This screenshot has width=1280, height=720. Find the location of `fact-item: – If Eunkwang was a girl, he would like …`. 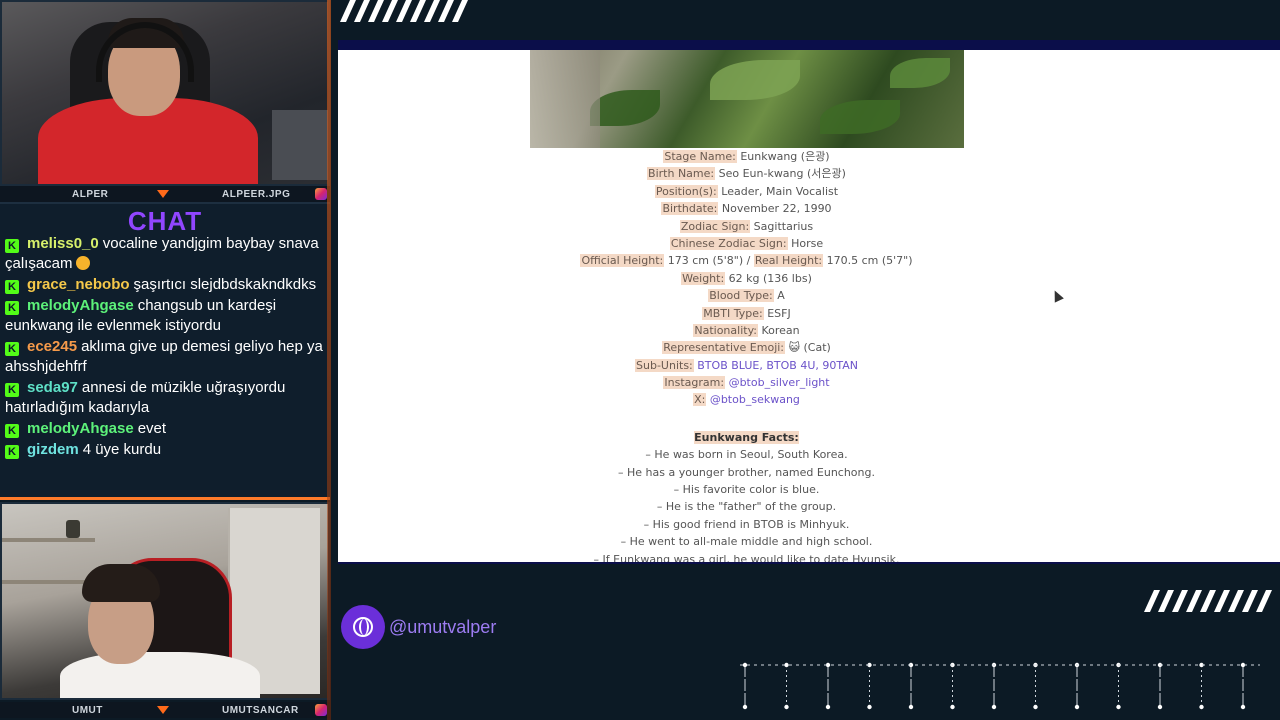

fact-item: – If Eunkwang was a girl, he would like … is located at coordinates (746, 558).